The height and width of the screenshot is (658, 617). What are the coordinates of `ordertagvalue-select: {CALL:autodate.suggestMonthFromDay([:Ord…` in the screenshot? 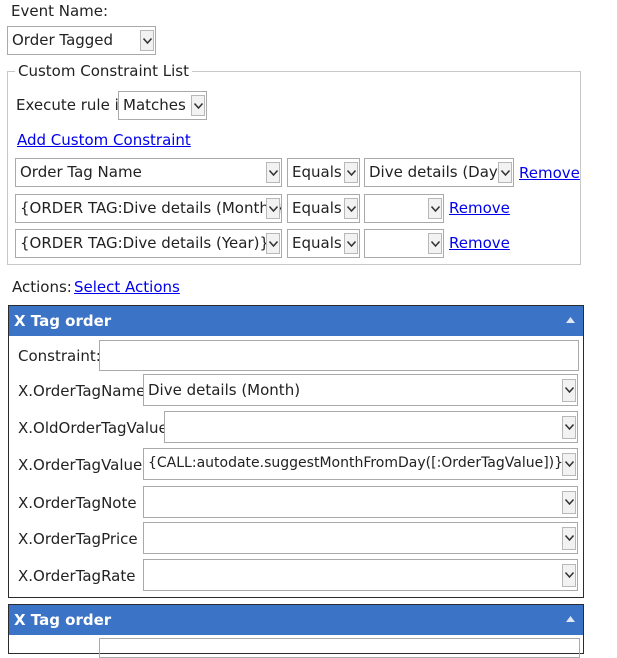 It's located at (360, 464).